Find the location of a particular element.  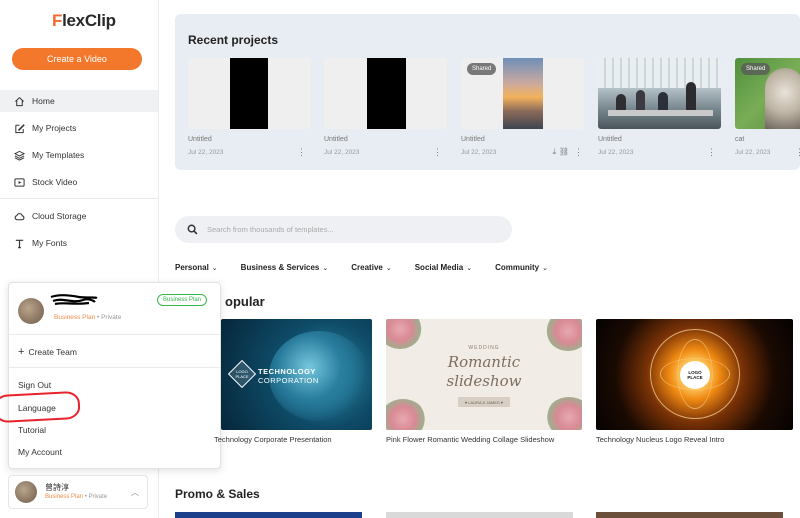

category-personal: Personal ⌄ is located at coordinates (196, 267).